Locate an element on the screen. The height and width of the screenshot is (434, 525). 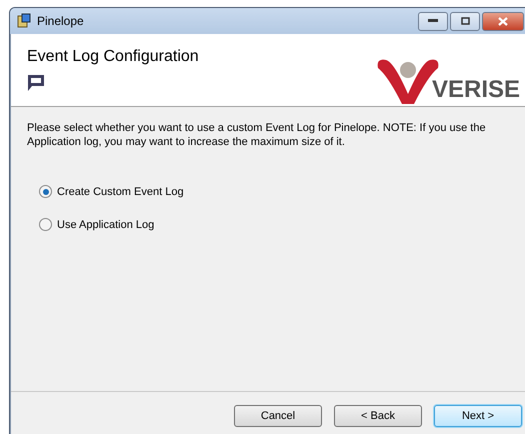
close-button is located at coordinates (503, 21).